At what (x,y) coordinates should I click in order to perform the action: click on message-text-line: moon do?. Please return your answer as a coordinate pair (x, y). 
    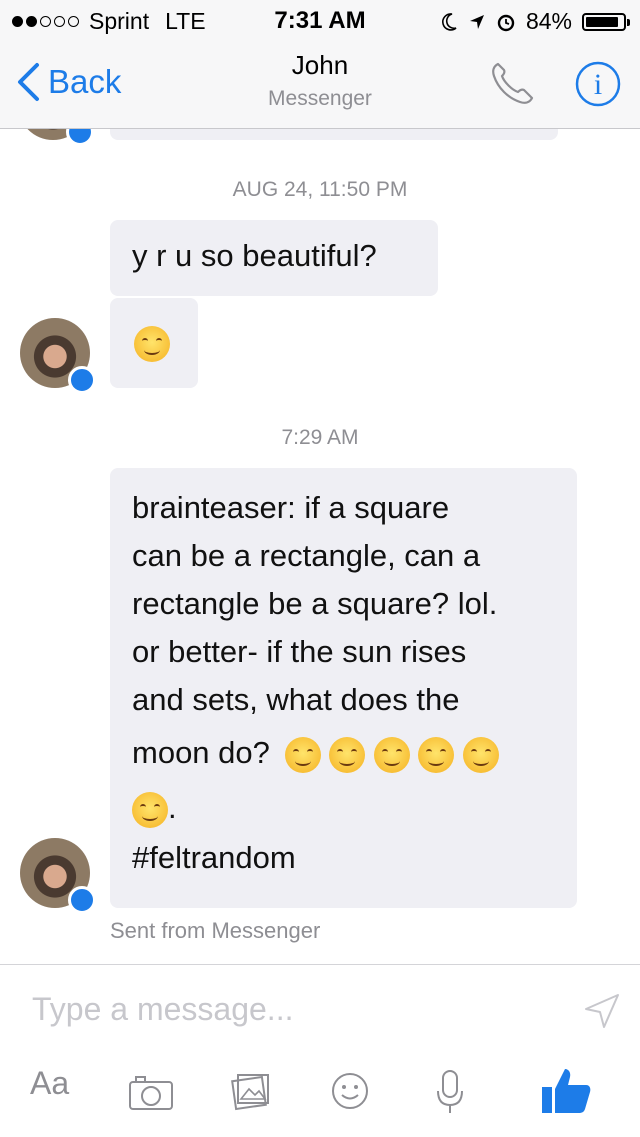
    Looking at the image, I should click on (343, 753).